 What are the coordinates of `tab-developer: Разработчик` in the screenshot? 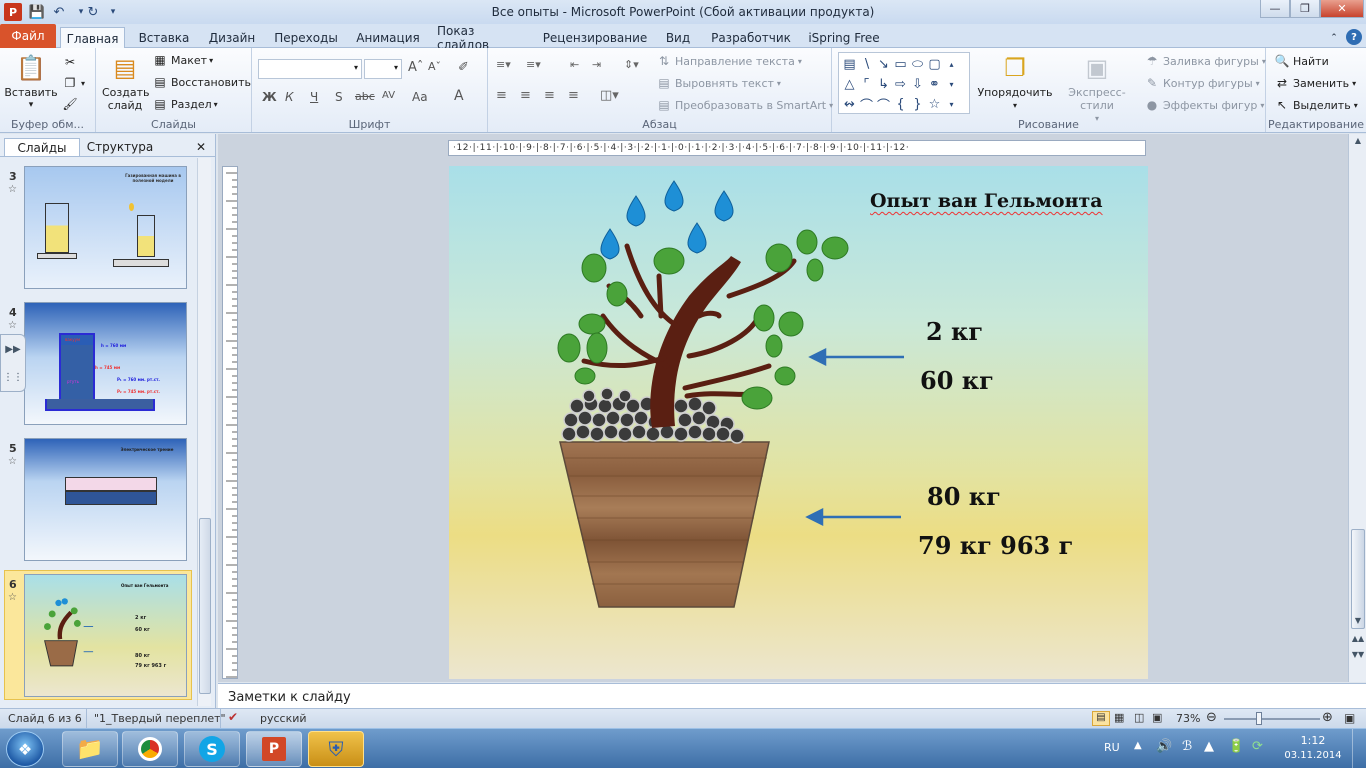 It's located at (751, 37).